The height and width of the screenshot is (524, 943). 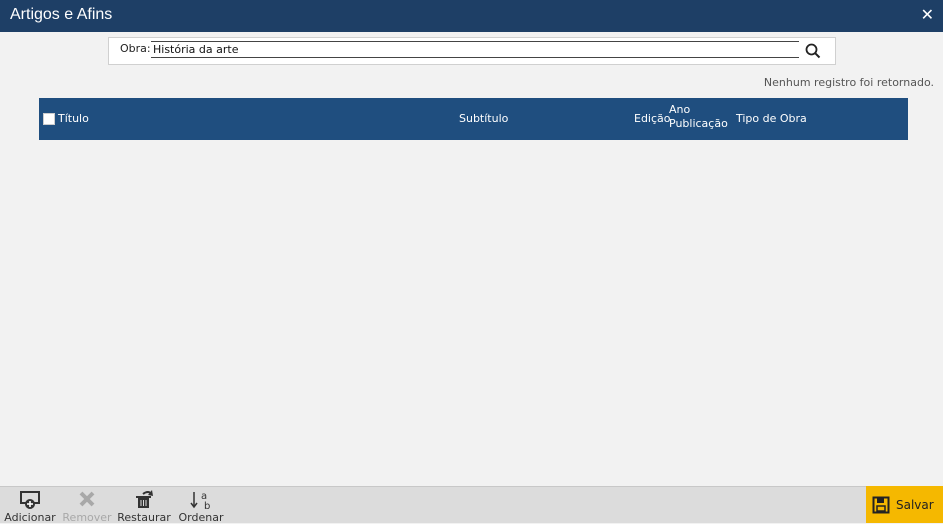 What do you see at coordinates (680, 109) in the screenshot?
I see `column-ano-line1: Ano` at bounding box center [680, 109].